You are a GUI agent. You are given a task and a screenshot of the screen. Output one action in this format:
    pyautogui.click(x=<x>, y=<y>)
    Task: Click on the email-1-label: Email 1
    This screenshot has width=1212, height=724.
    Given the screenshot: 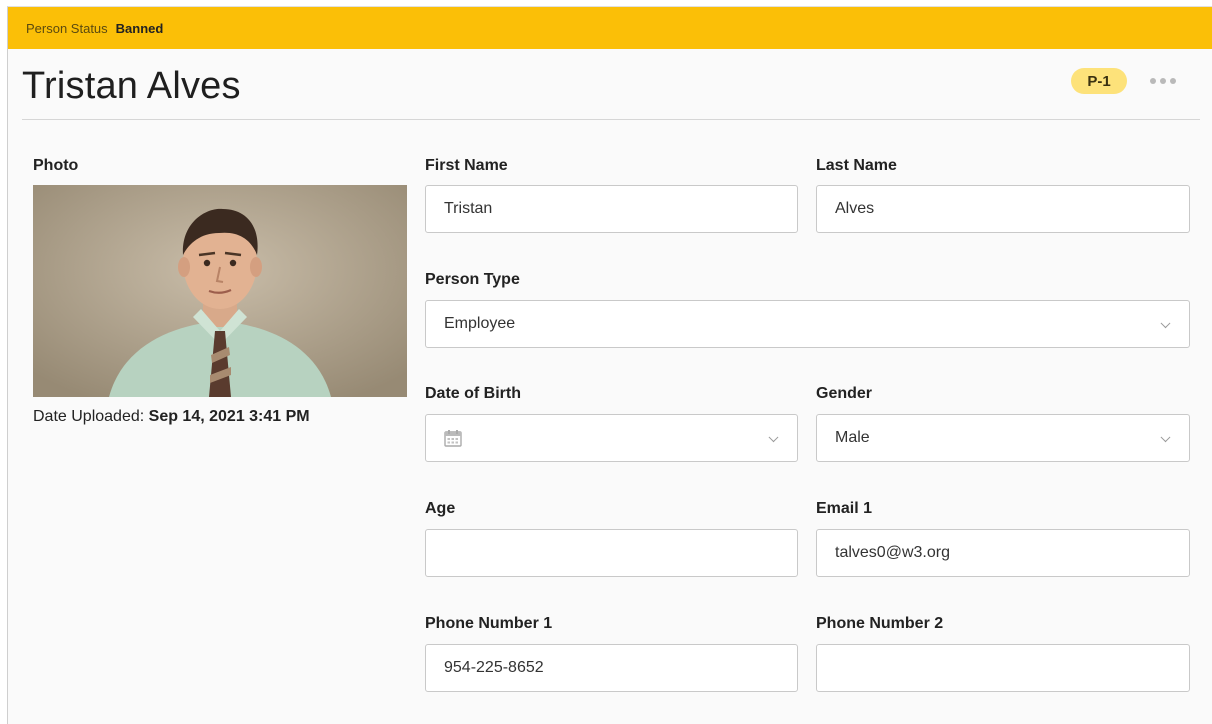 What is the action you would take?
    pyautogui.click(x=844, y=508)
    